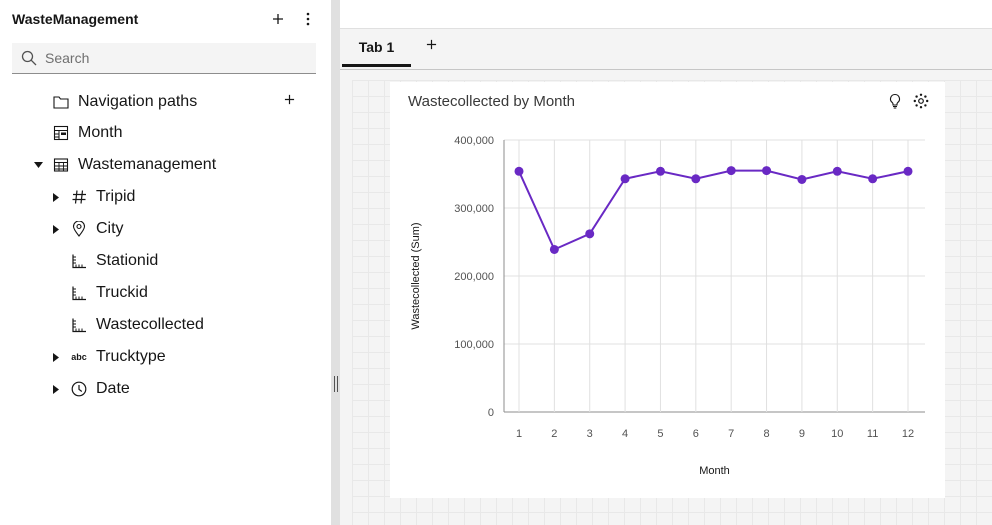 The image size is (992, 525). What do you see at coordinates (474, 209) in the screenshot?
I see `y-tick-label: 300,000` at bounding box center [474, 209].